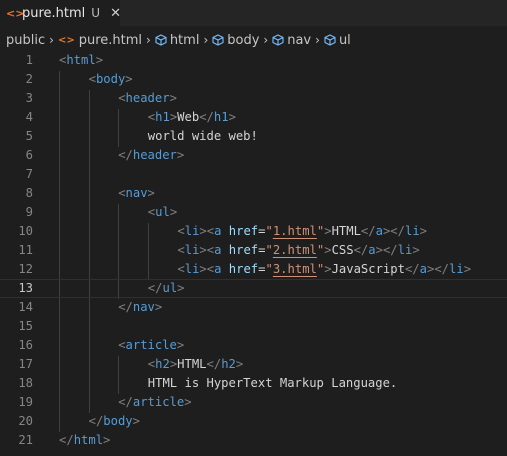 The height and width of the screenshot is (456, 507). Describe the element at coordinates (184, 40) in the screenshot. I see `breadcrumb-label: html` at that location.